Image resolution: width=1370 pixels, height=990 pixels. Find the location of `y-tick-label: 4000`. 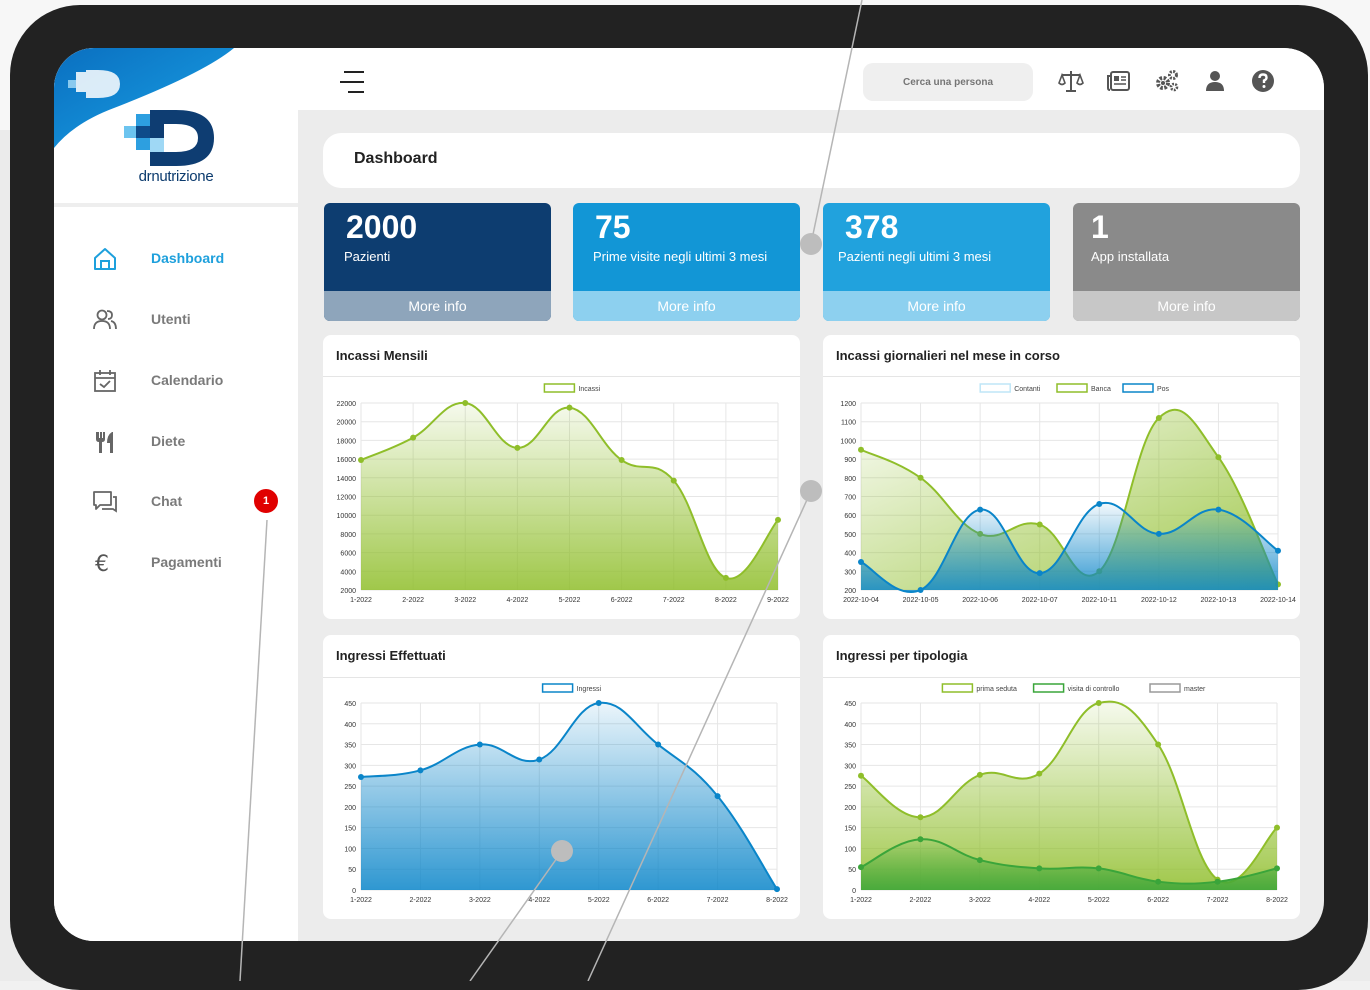

y-tick-label: 4000 is located at coordinates (348, 572).